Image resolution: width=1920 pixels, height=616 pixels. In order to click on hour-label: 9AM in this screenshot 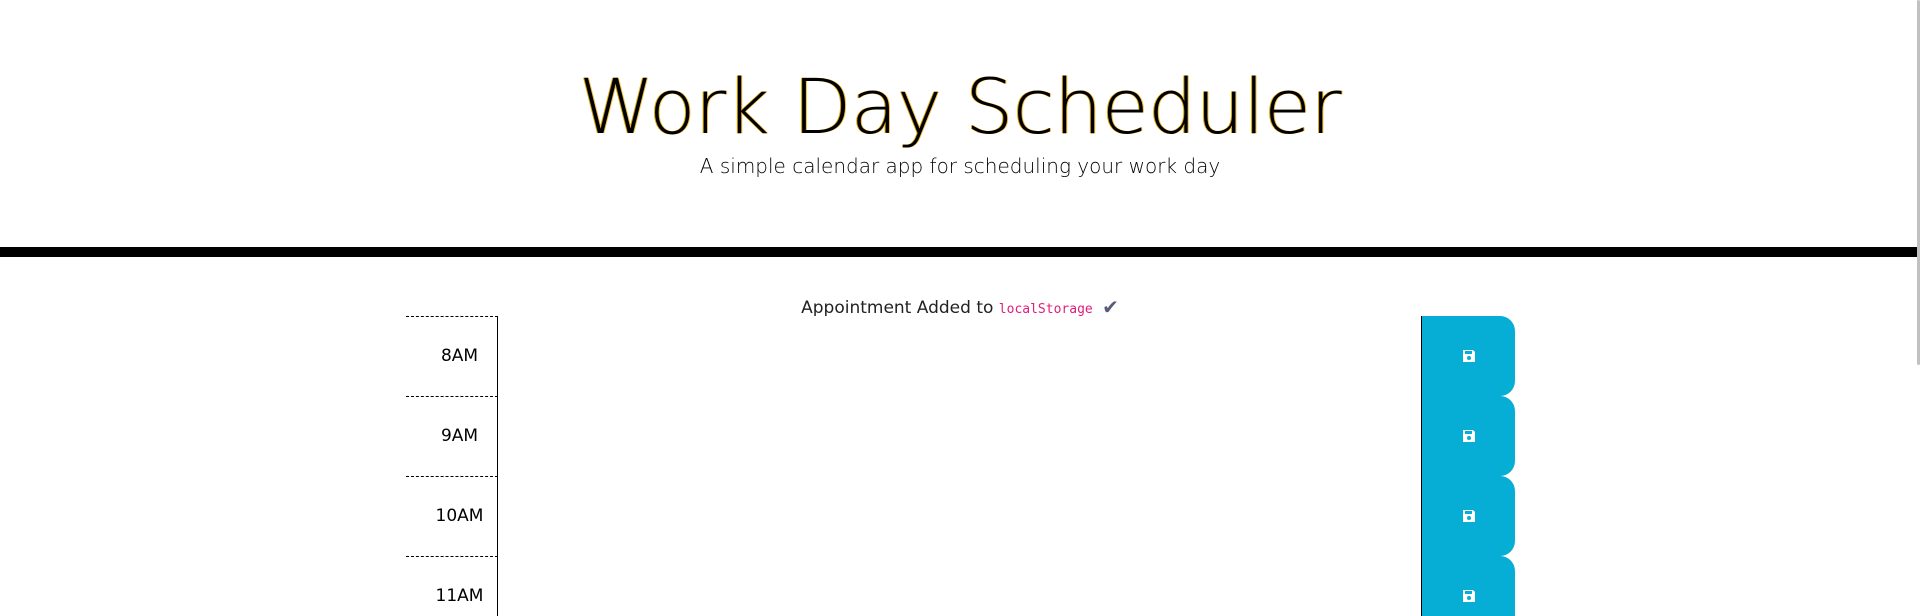, I will do `click(452, 436)`.